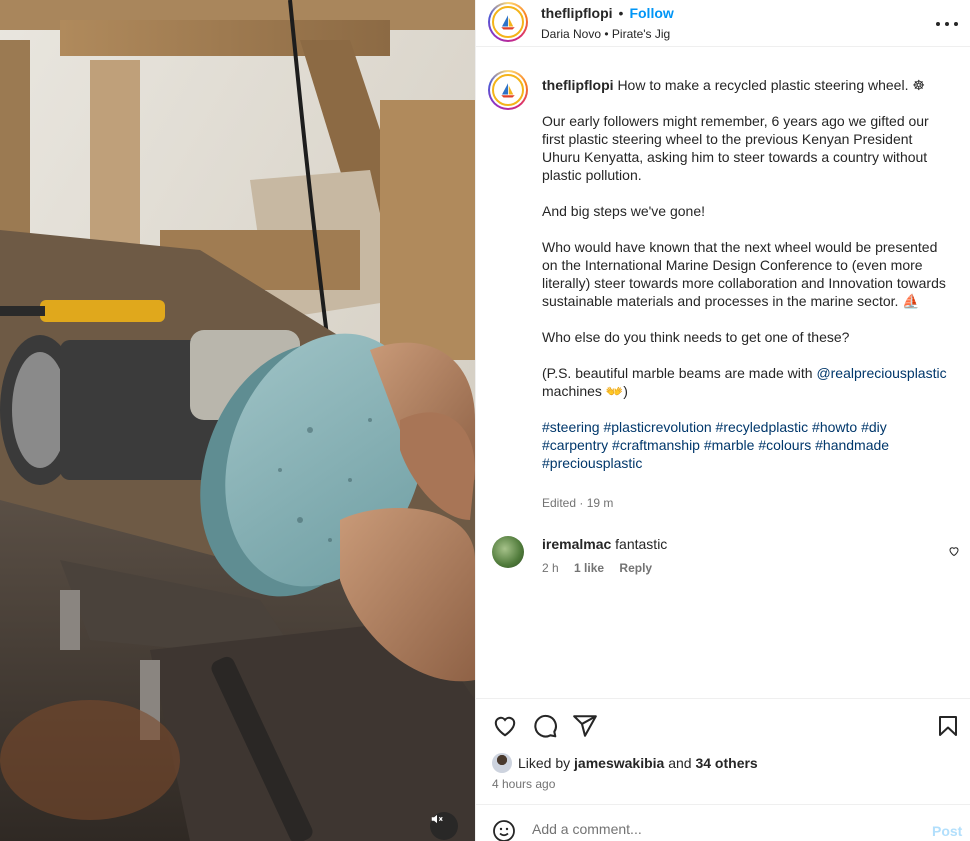 This screenshot has height=841, width=970. I want to click on likes-prefix: Liked by, so click(544, 763).